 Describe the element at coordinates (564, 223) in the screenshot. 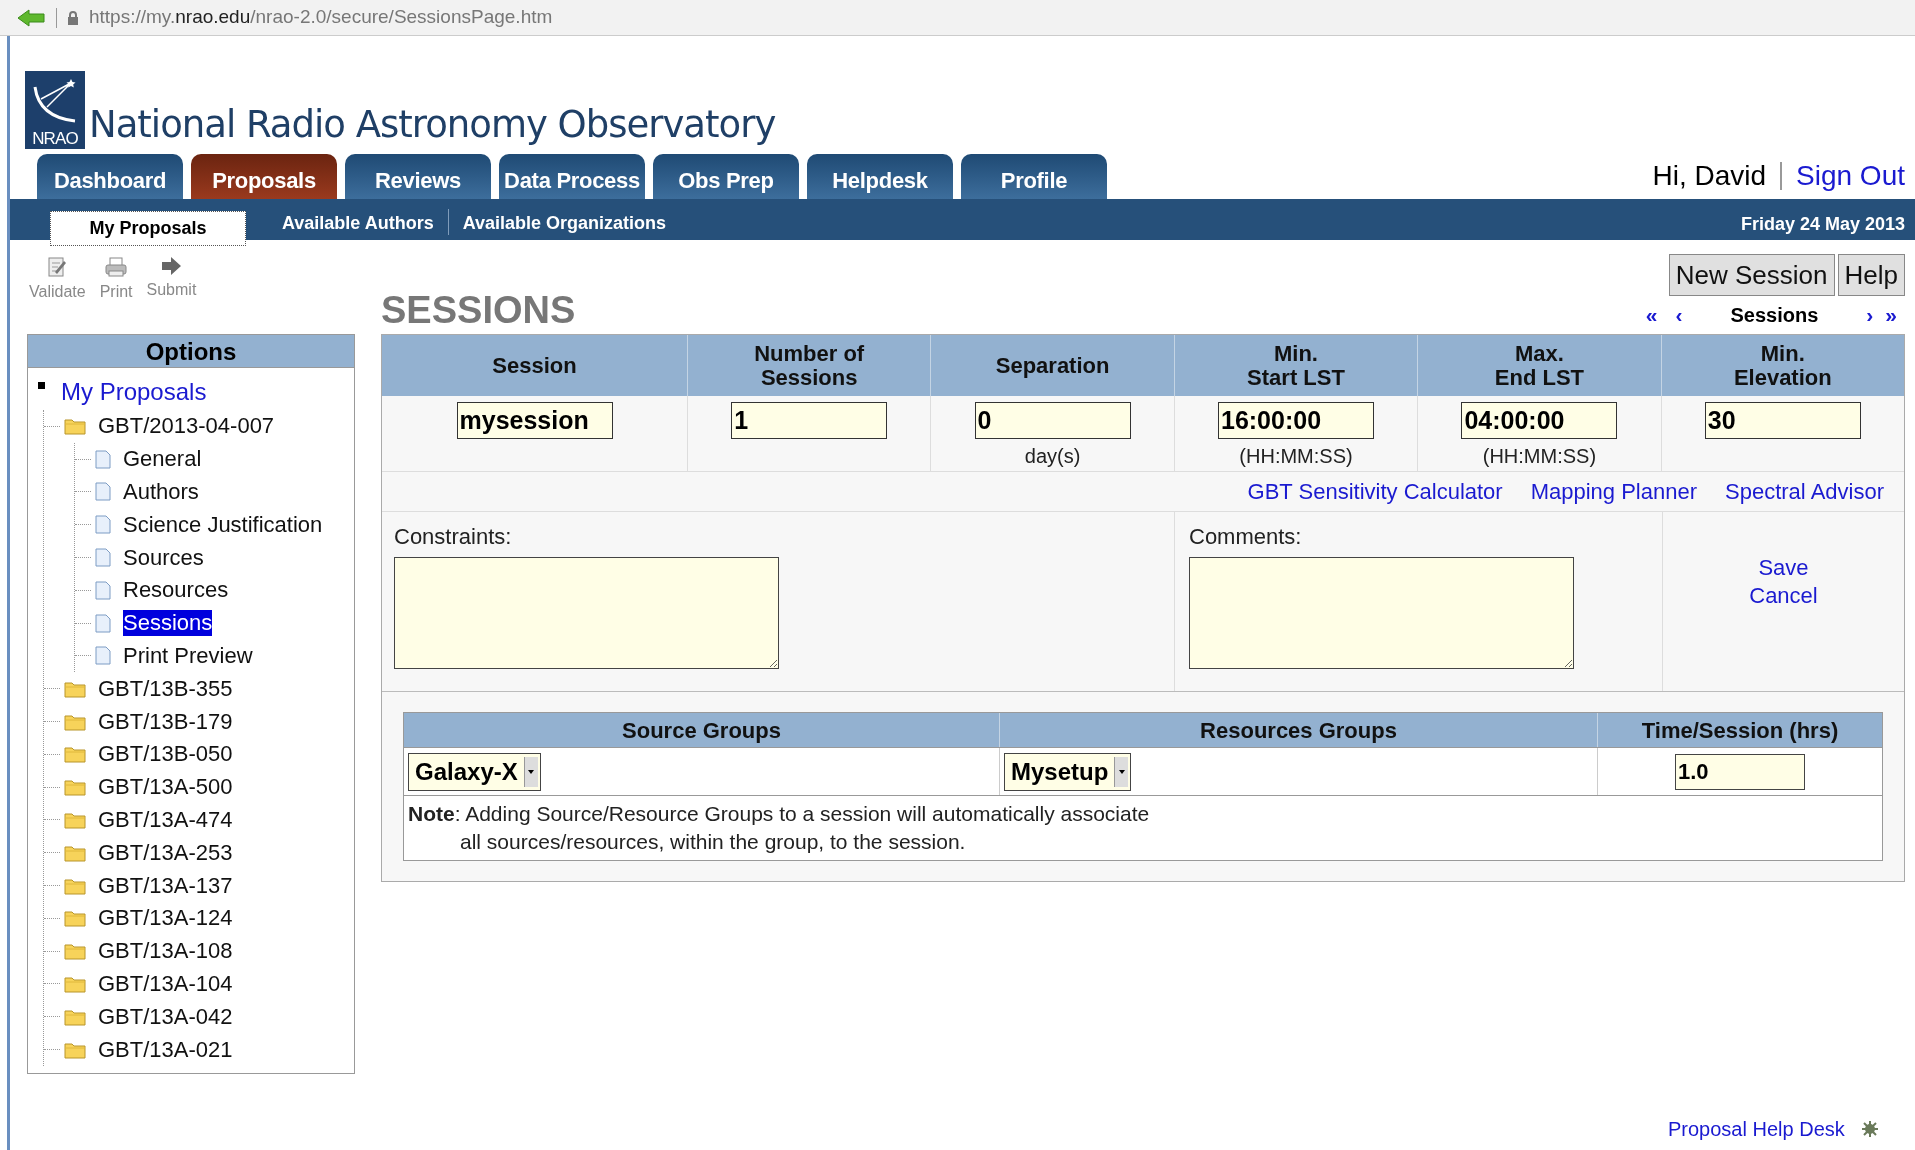

I see `sub-tab: Available Organizations` at that location.